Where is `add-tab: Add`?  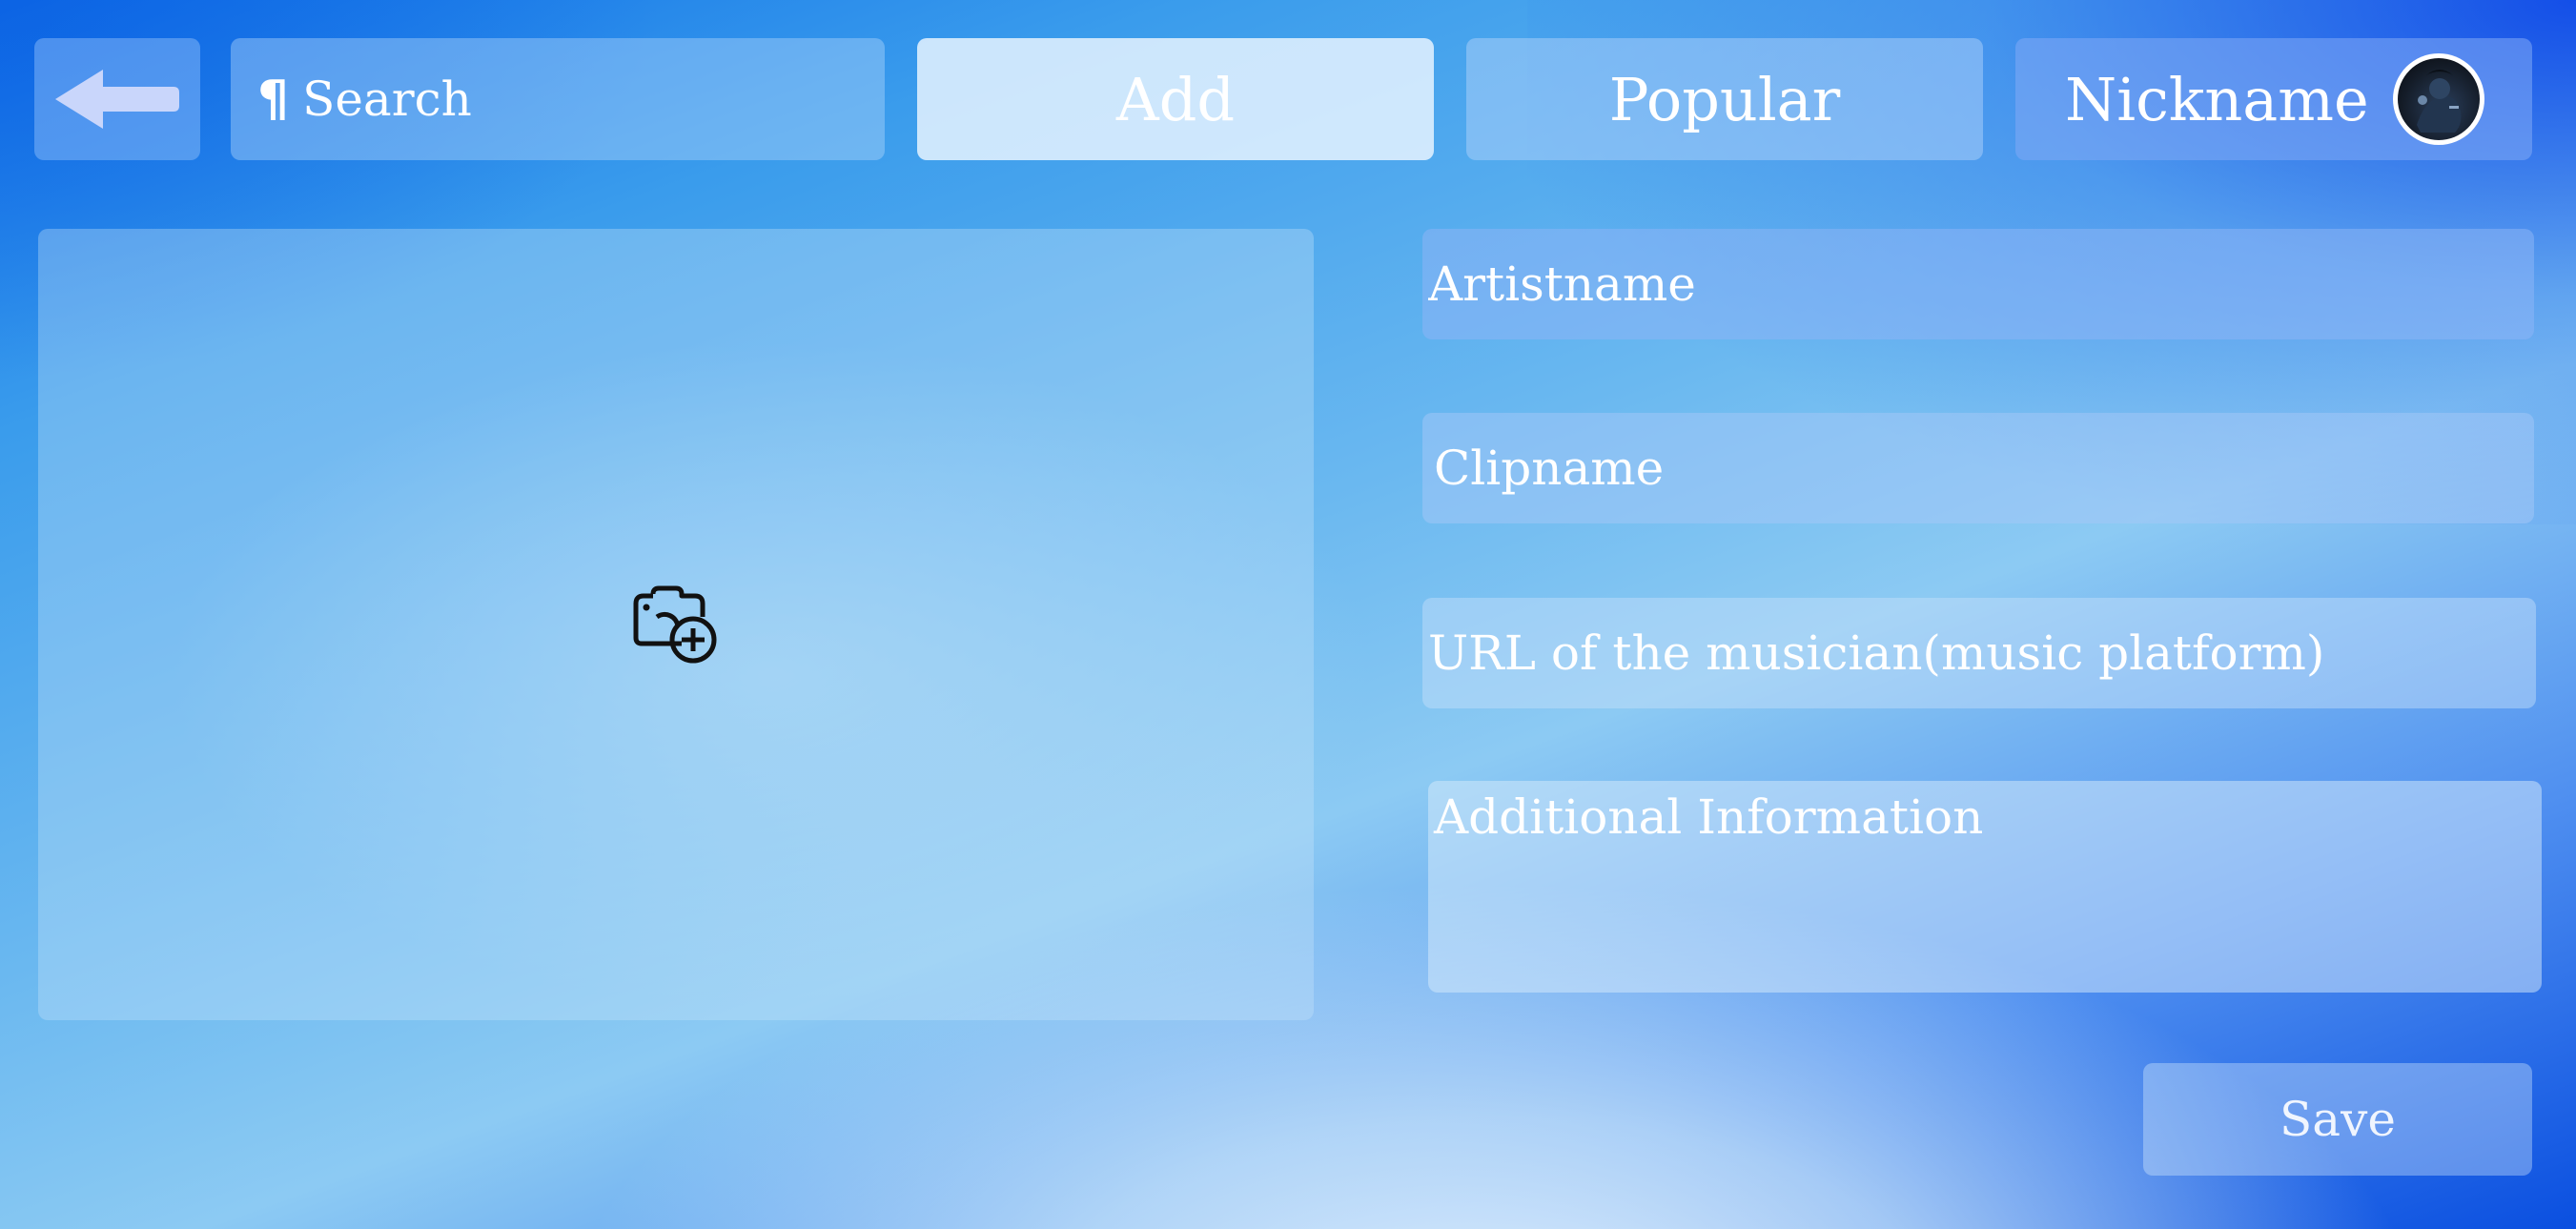 add-tab: Add is located at coordinates (1175, 99).